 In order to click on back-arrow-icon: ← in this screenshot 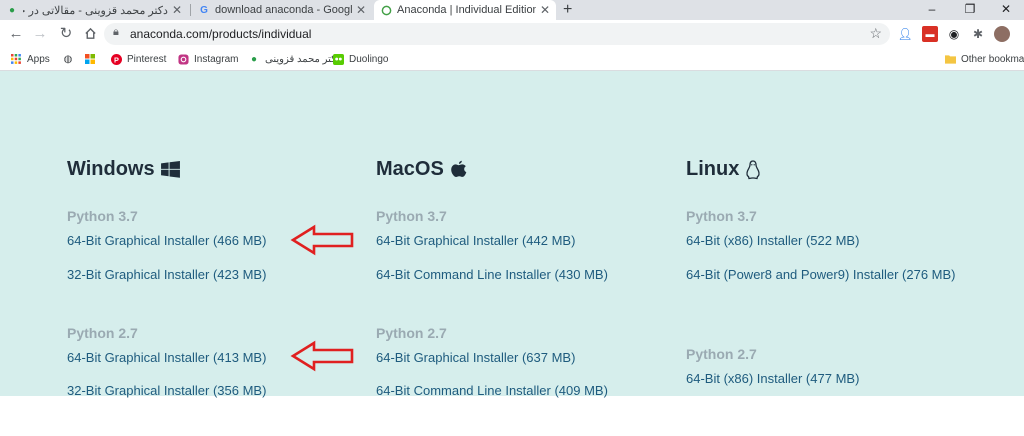, I will do `click(16, 34)`.